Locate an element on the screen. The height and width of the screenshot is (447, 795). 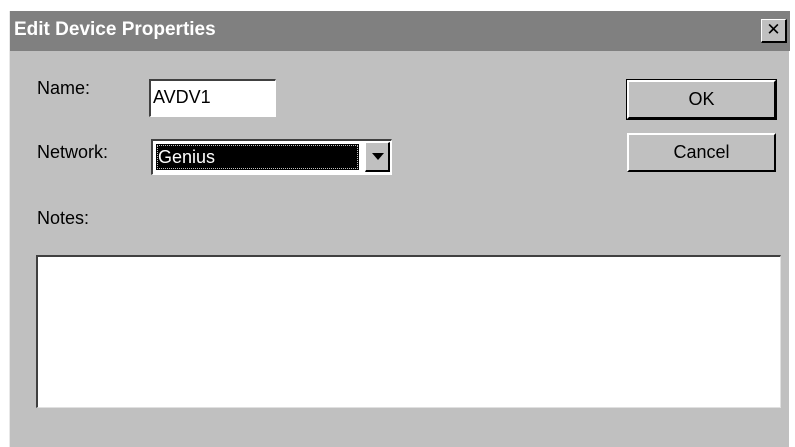
notes-label: Notes: is located at coordinates (63, 218).